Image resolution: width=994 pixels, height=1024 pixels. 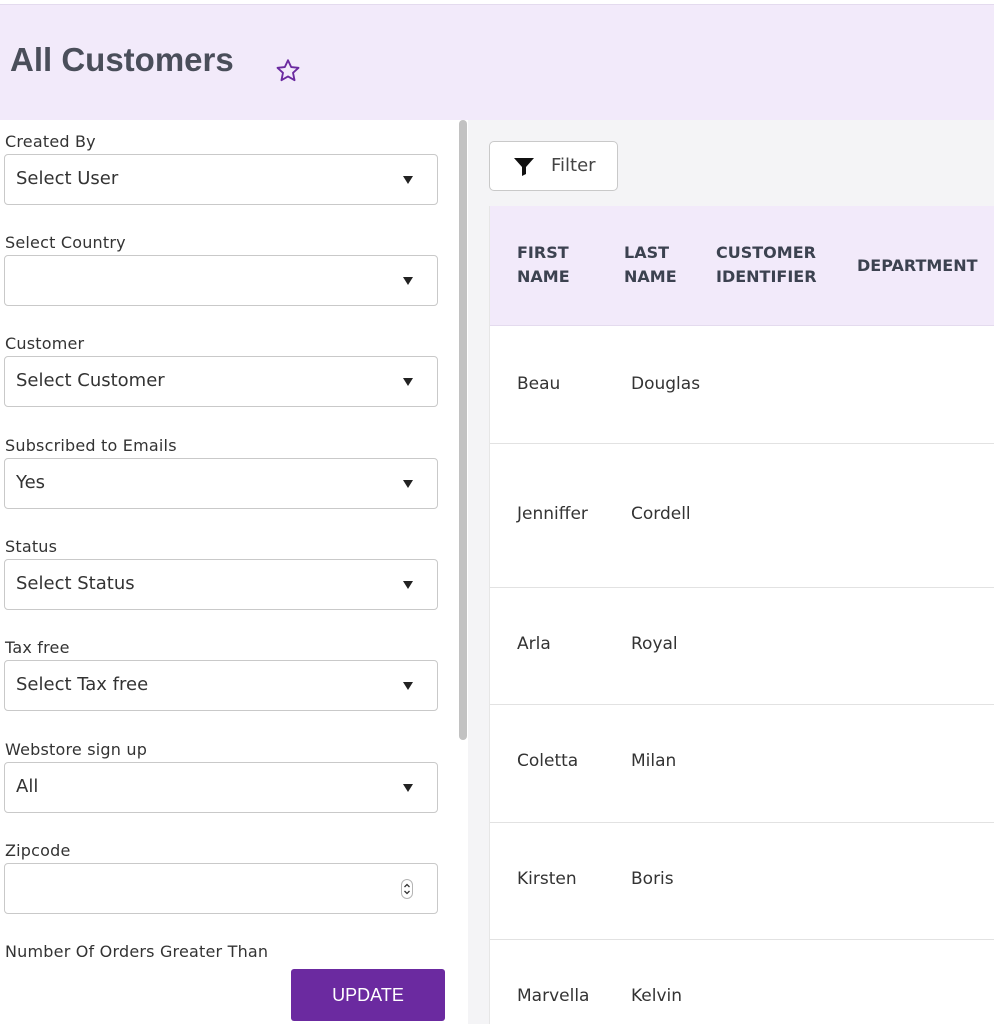 I want to click on filter-panel-scrollbar, so click(x=463, y=430).